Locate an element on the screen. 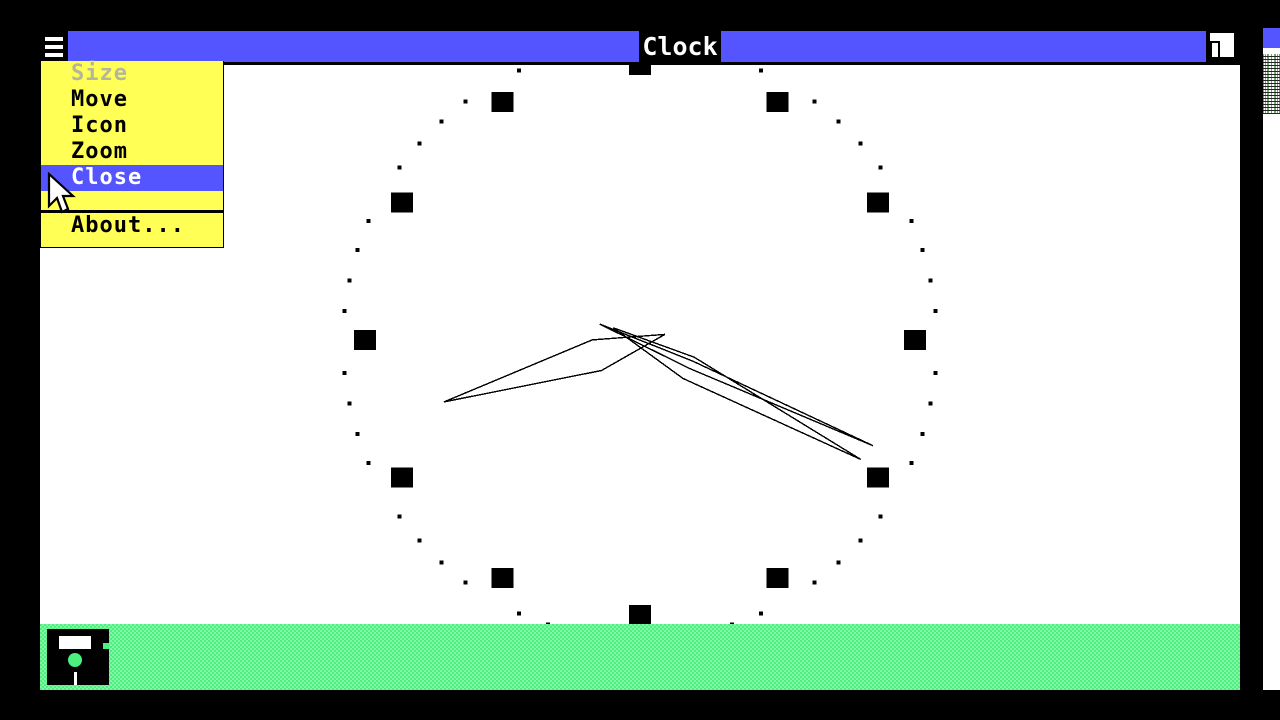  background-window-content is located at coordinates (1271, 84).